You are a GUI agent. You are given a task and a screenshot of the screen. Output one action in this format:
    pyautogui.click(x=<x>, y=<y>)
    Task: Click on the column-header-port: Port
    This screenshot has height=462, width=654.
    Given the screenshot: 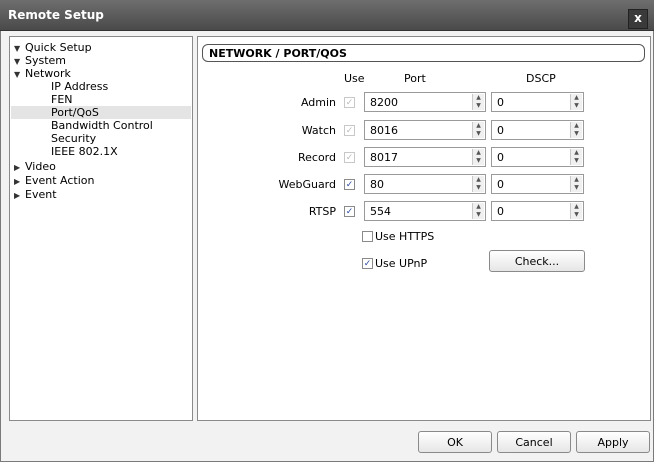 What is the action you would take?
    pyautogui.click(x=415, y=78)
    